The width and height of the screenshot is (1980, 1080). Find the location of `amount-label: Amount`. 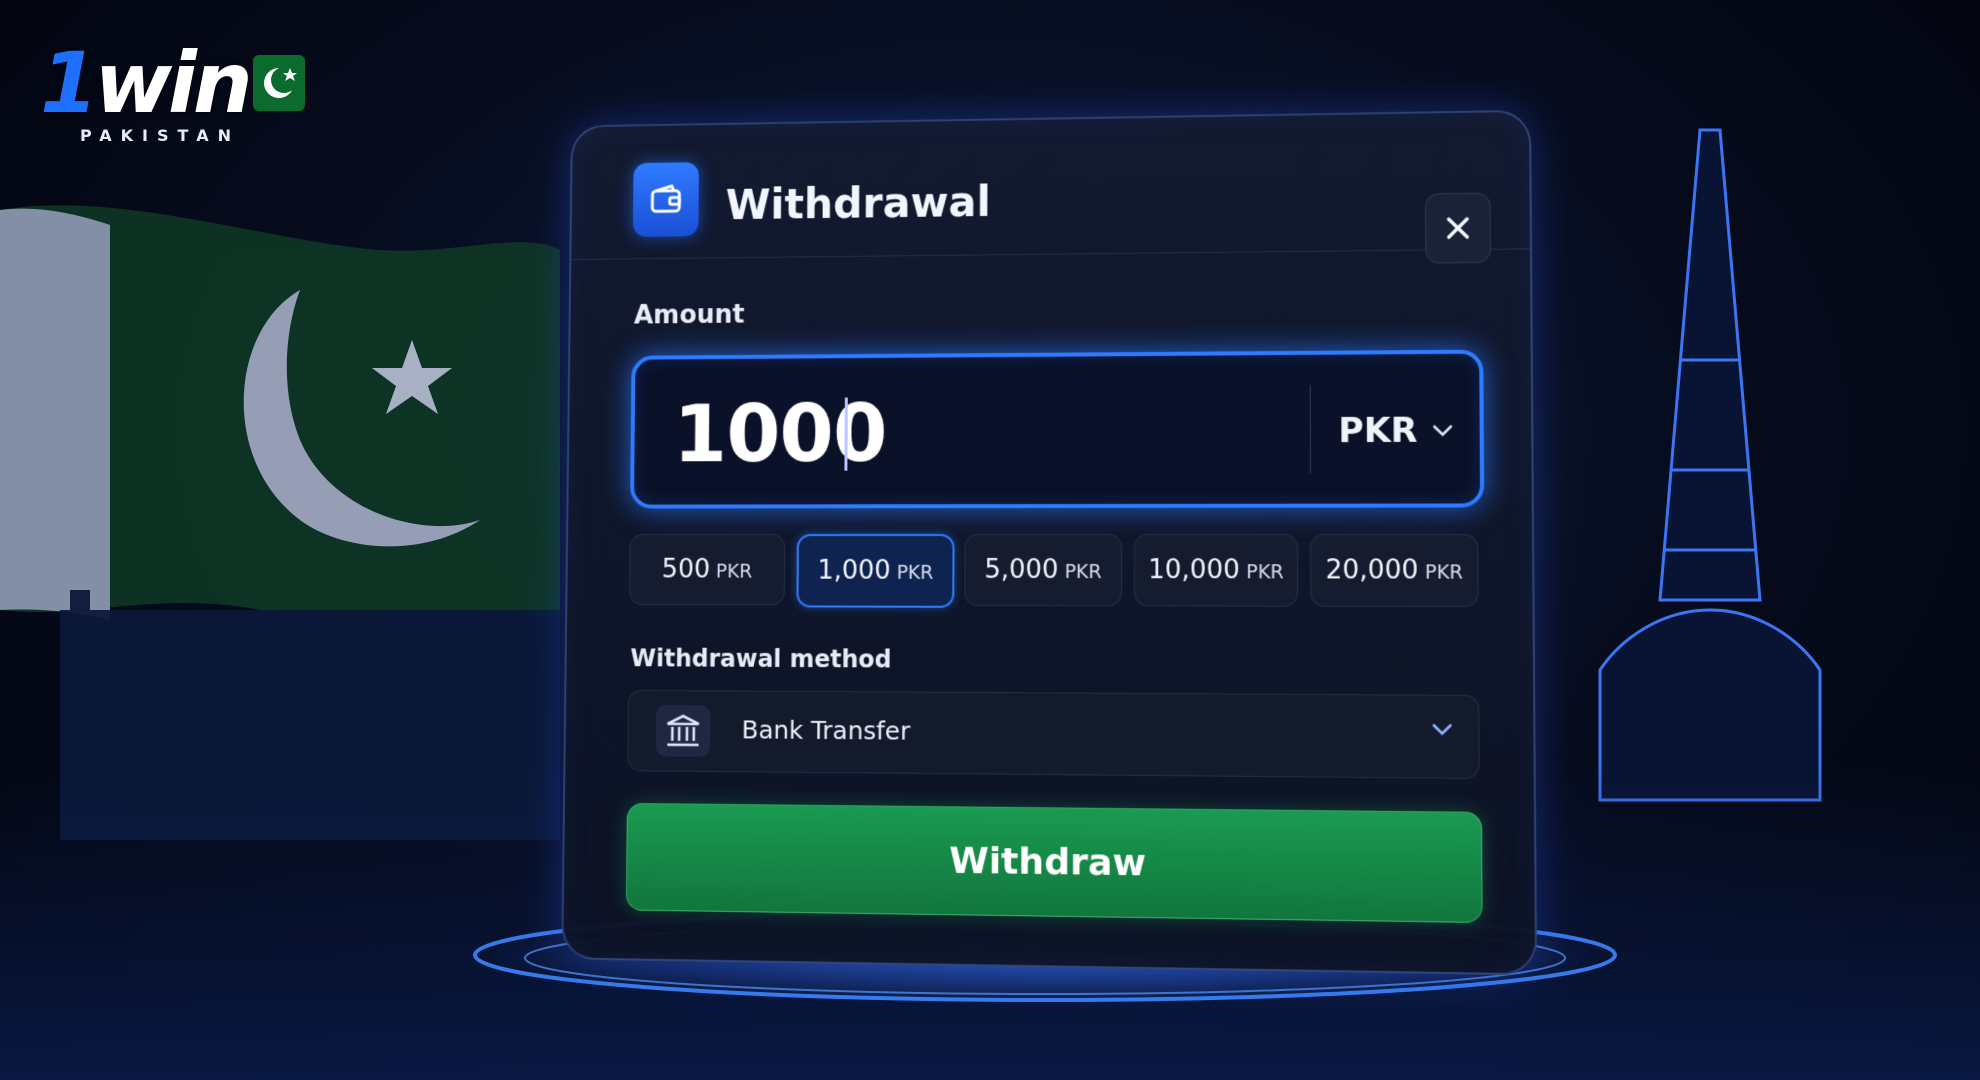

amount-label: Amount is located at coordinates (689, 315).